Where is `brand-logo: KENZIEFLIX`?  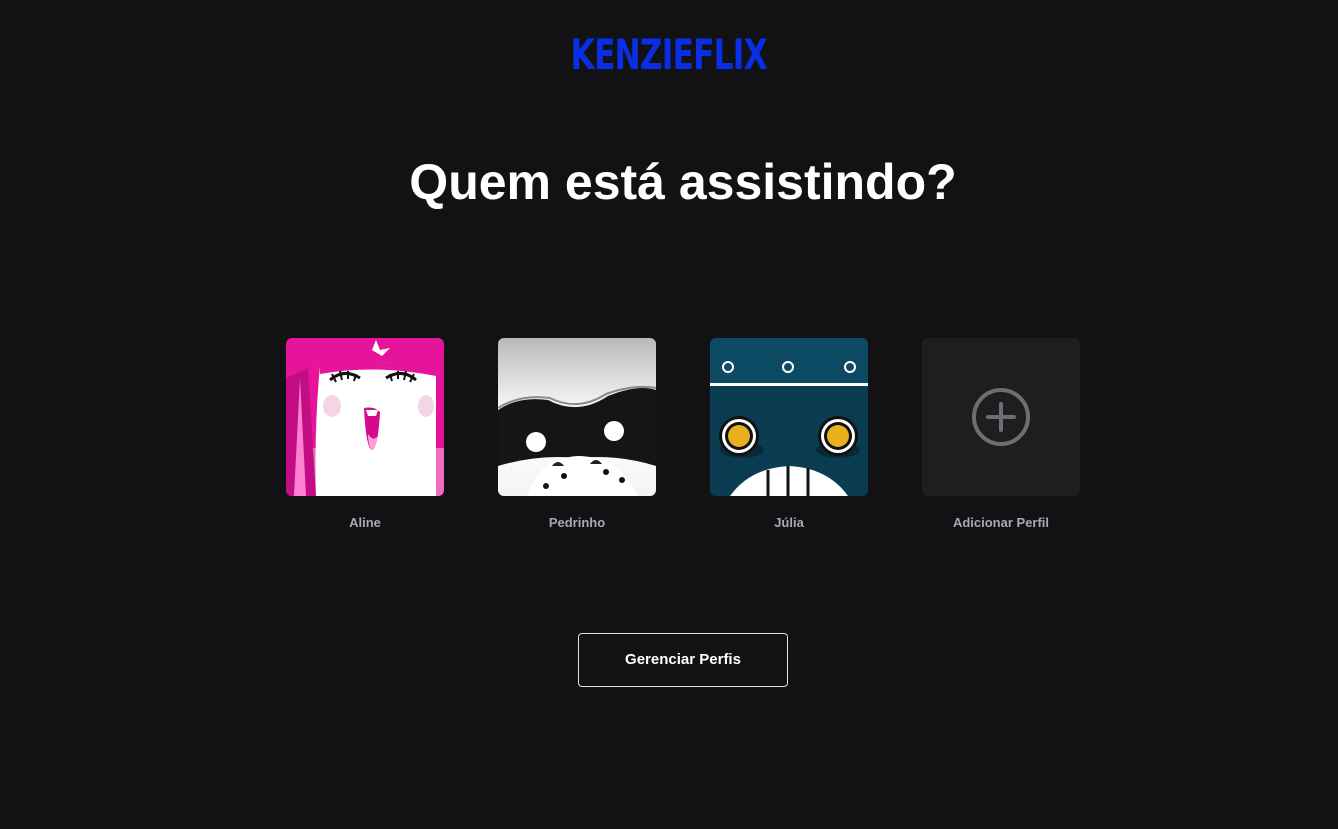 brand-logo: KENZIEFLIX is located at coordinates (669, 55).